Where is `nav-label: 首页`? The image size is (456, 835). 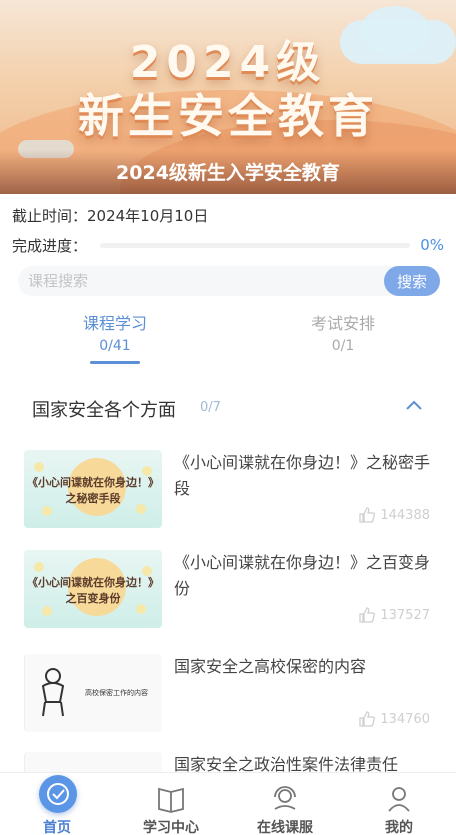 nav-label: 首页 is located at coordinates (57, 827).